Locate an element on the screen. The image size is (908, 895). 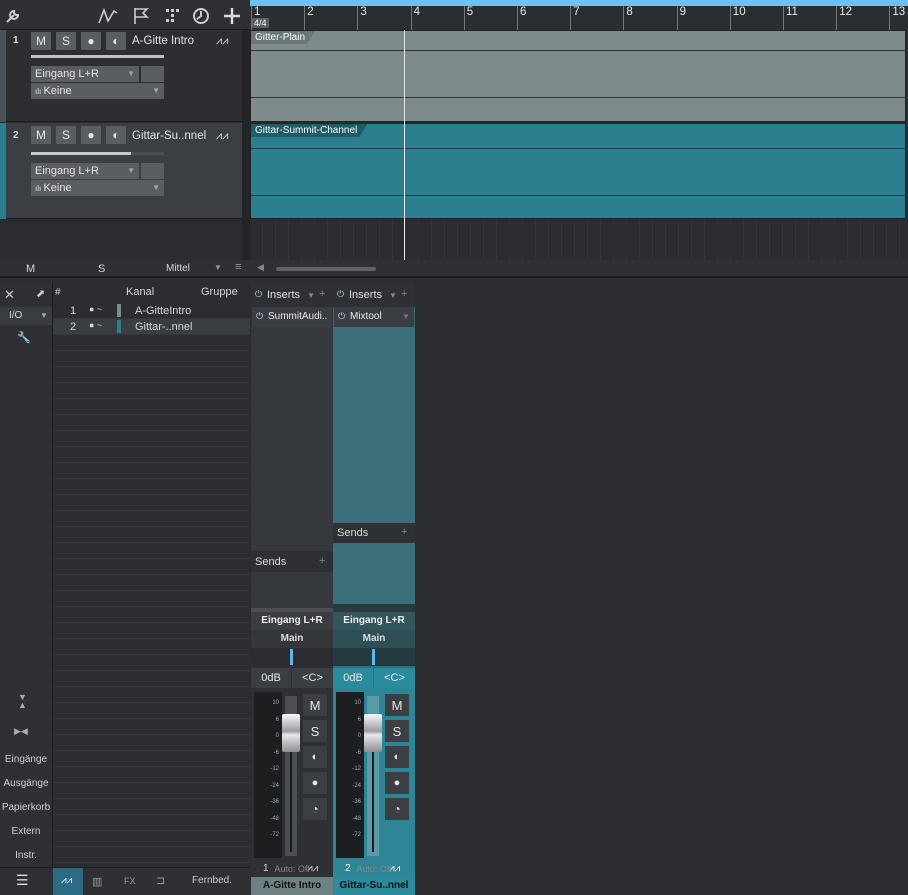
list-item: 2 ● ~ Gittar-..nnel is located at coordinates (151, 327).